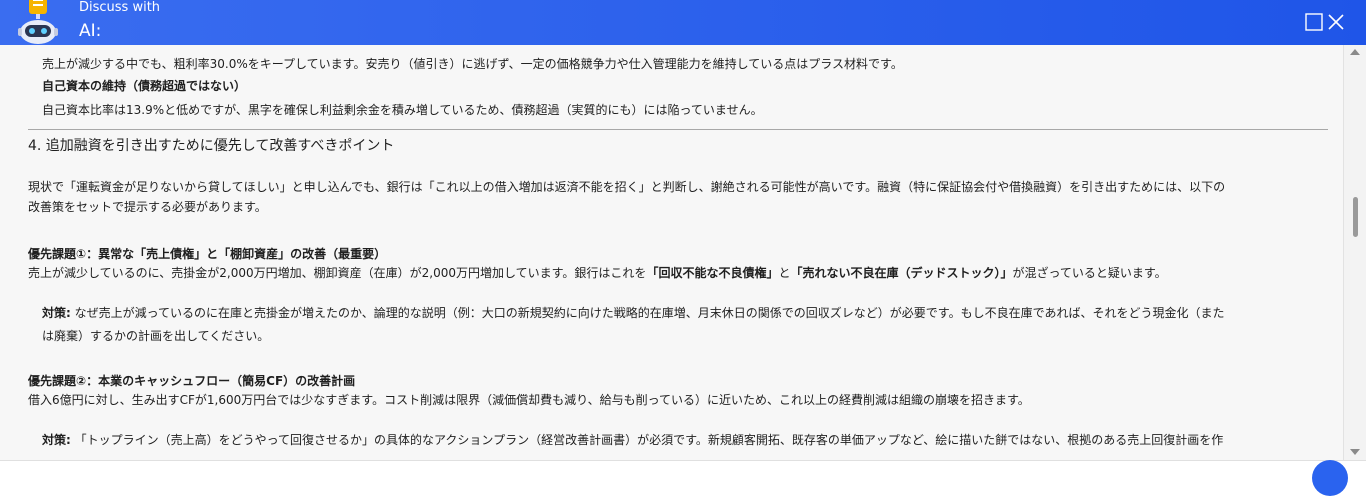  I want to click on scroll-down-arrow-icon, so click(1355, 452).